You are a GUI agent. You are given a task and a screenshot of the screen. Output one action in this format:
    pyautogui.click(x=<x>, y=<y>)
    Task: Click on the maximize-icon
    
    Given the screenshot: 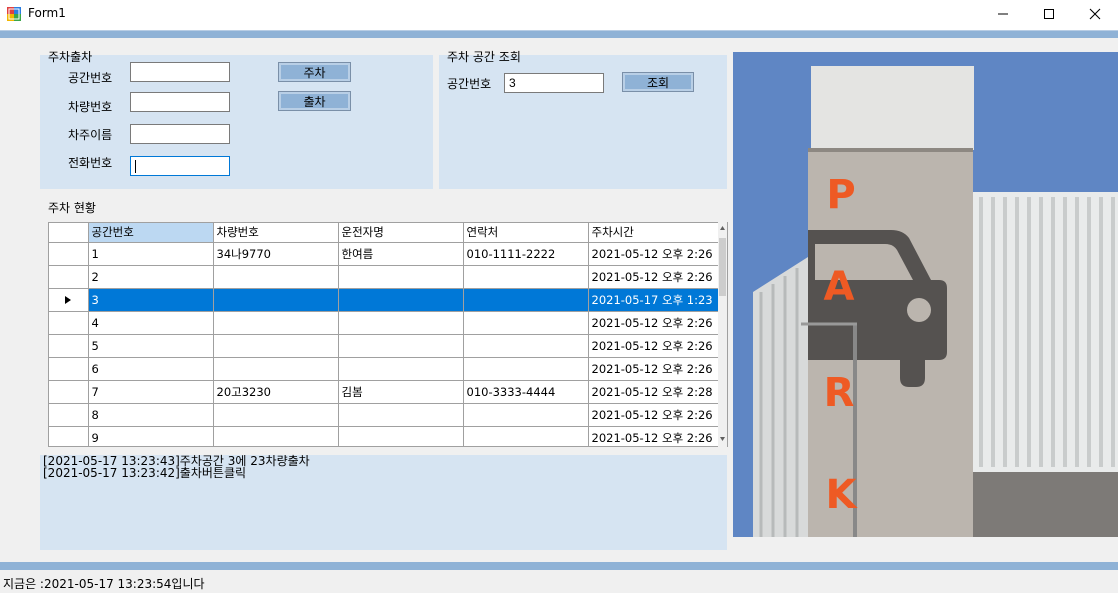 What is the action you would take?
    pyautogui.click(x=1049, y=14)
    